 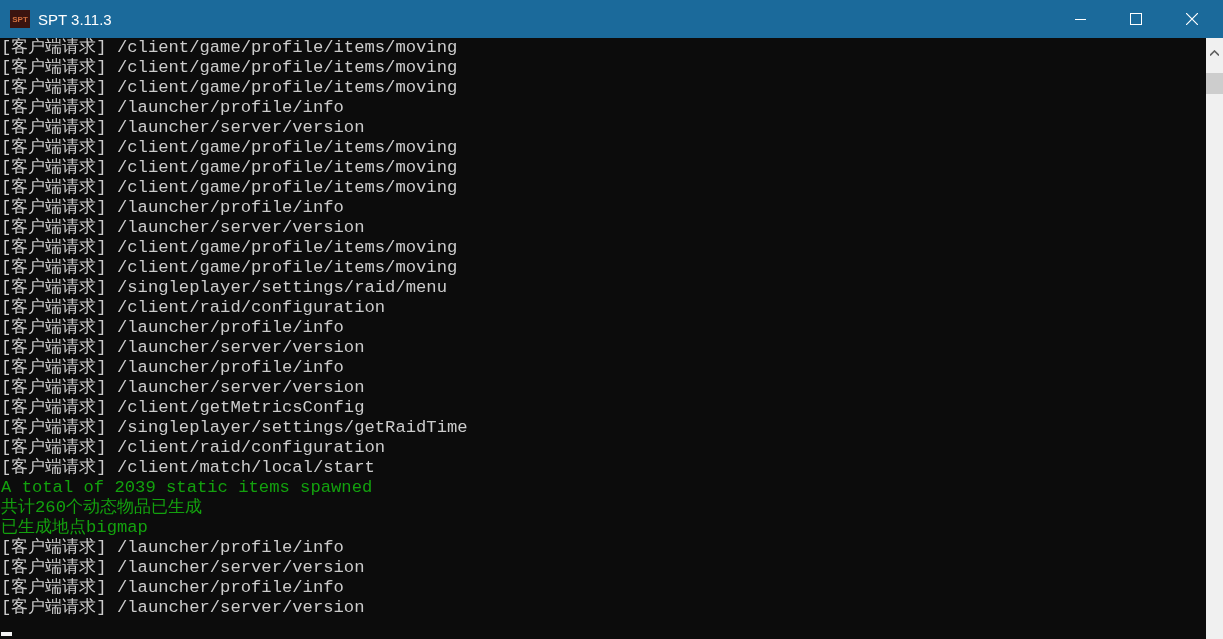 What do you see at coordinates (1136, 19) in the screenshot?
I see `maximize-icon` at bounding box center [1136, 19].